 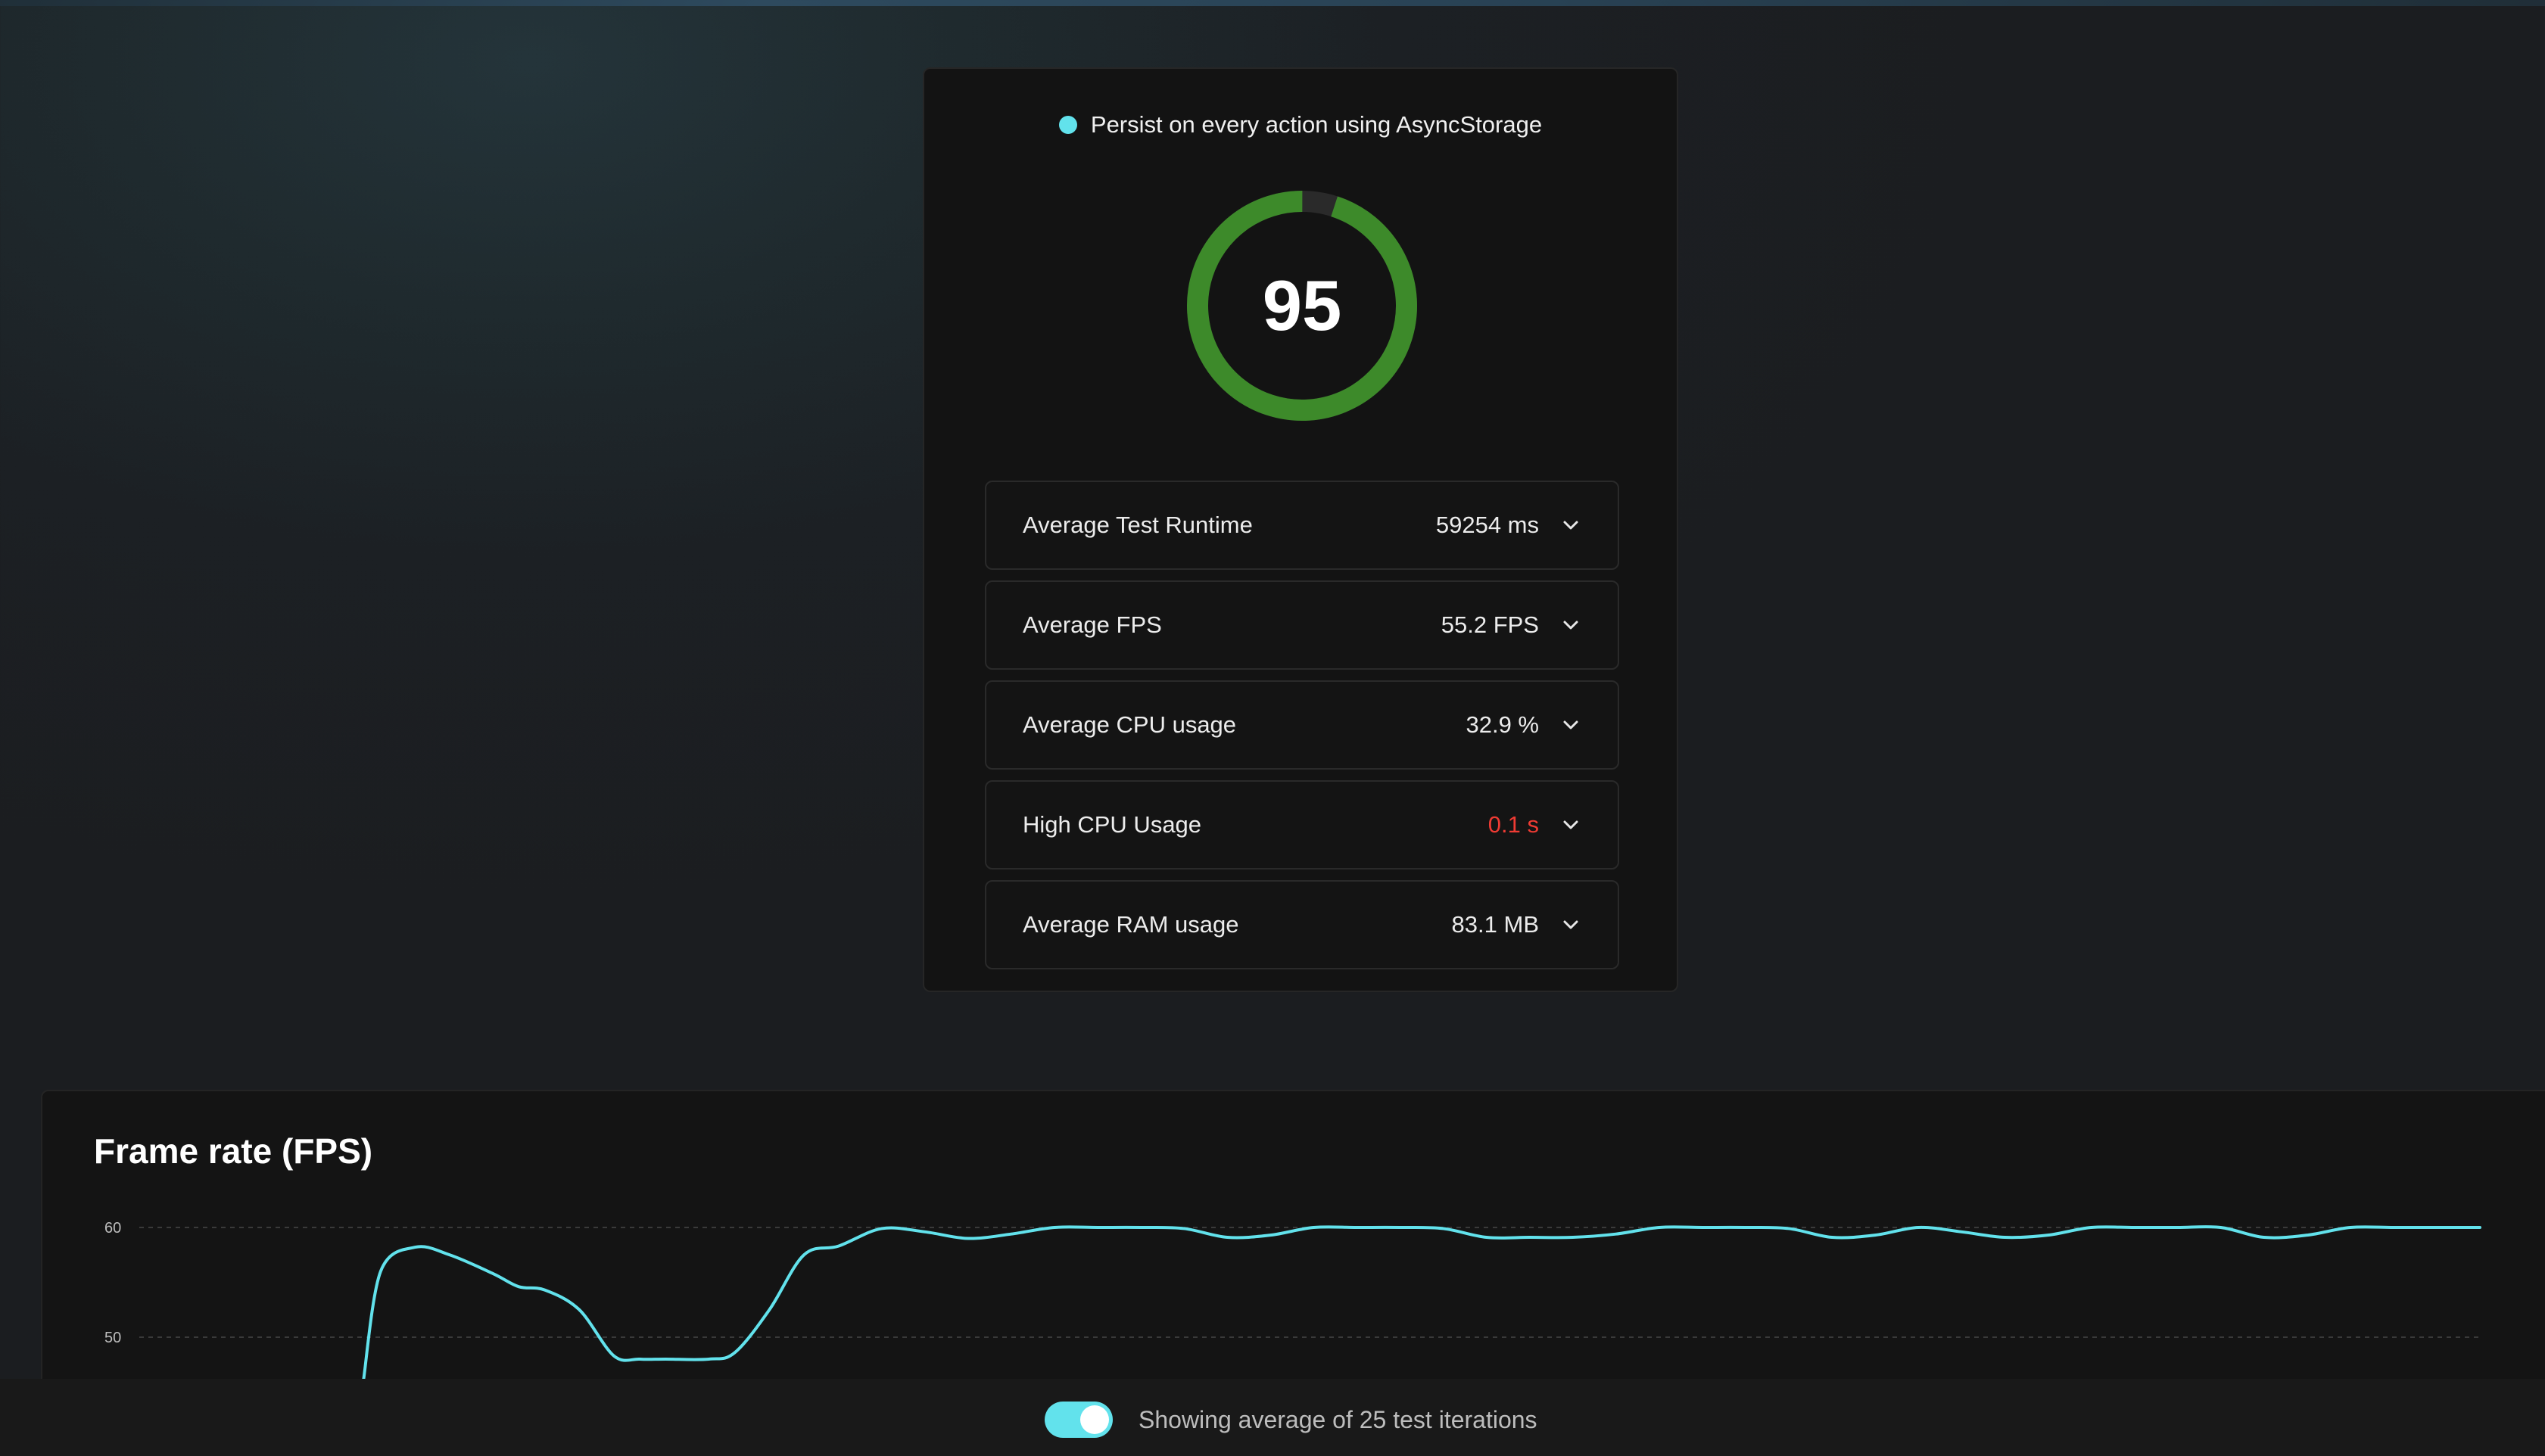 I want to click on toggle-knob, so click(x=1094, y=1419).